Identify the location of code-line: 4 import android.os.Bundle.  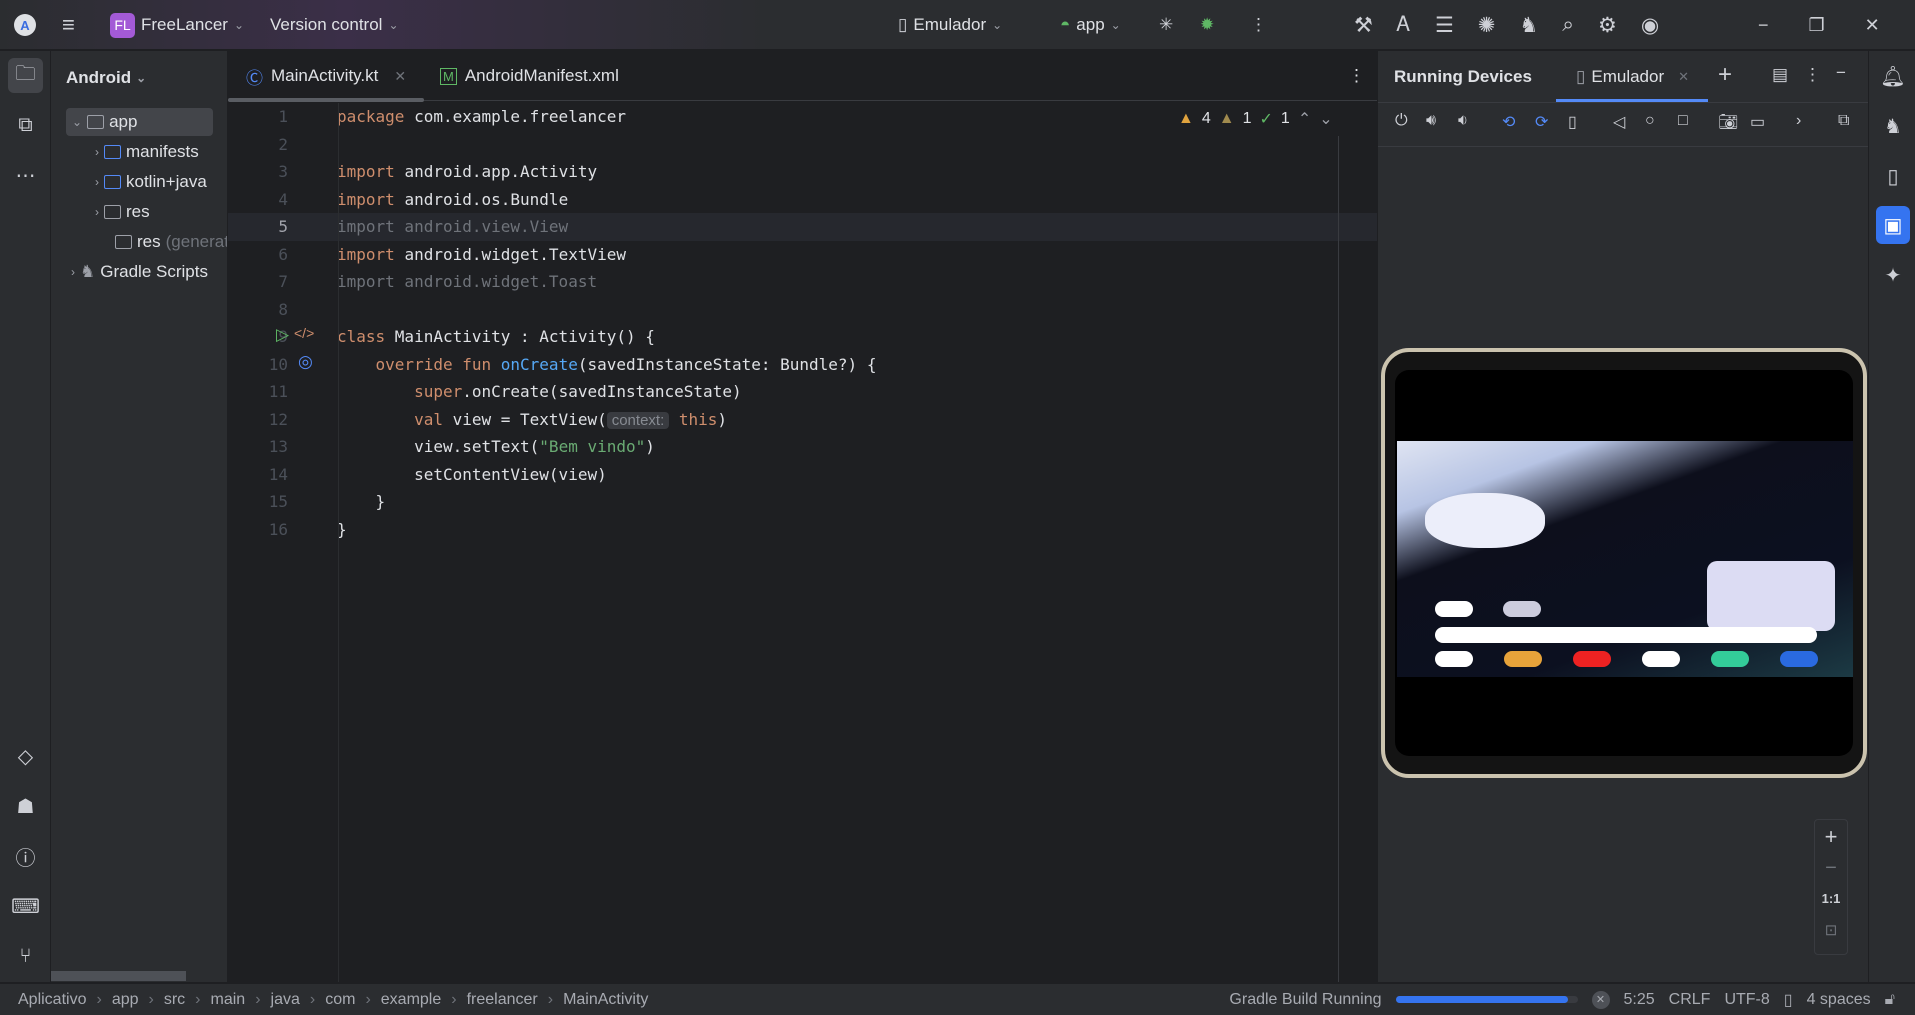
(802, 200).